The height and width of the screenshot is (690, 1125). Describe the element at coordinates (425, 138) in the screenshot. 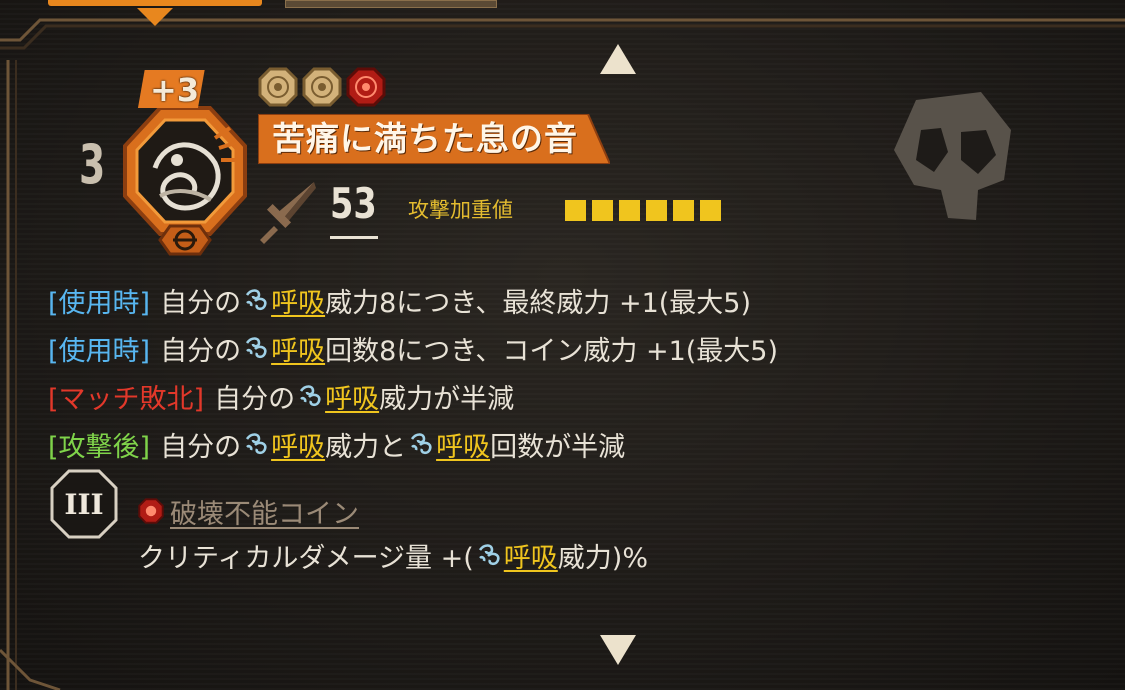

I see `skill-name: 苦痛に満ちた息の音` at that location.